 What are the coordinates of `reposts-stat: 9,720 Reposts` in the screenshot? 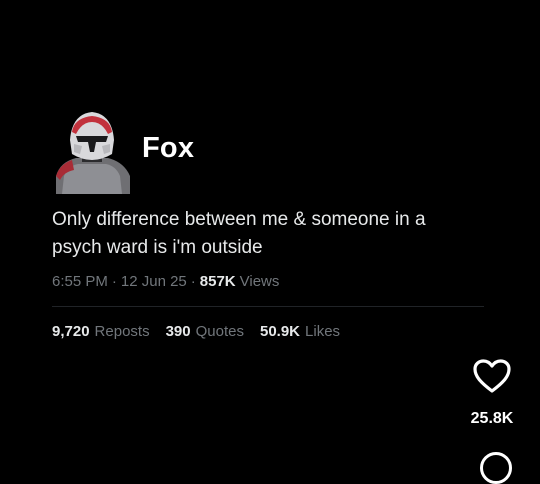 It's located at (101, 331).